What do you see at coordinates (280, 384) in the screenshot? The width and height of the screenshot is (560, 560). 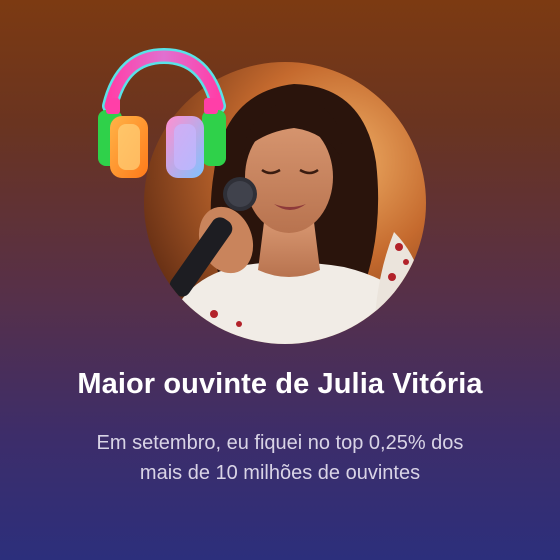 I see `card-title: Maior ouvinte de Julia Vitória` at bounding box center [280, 384].